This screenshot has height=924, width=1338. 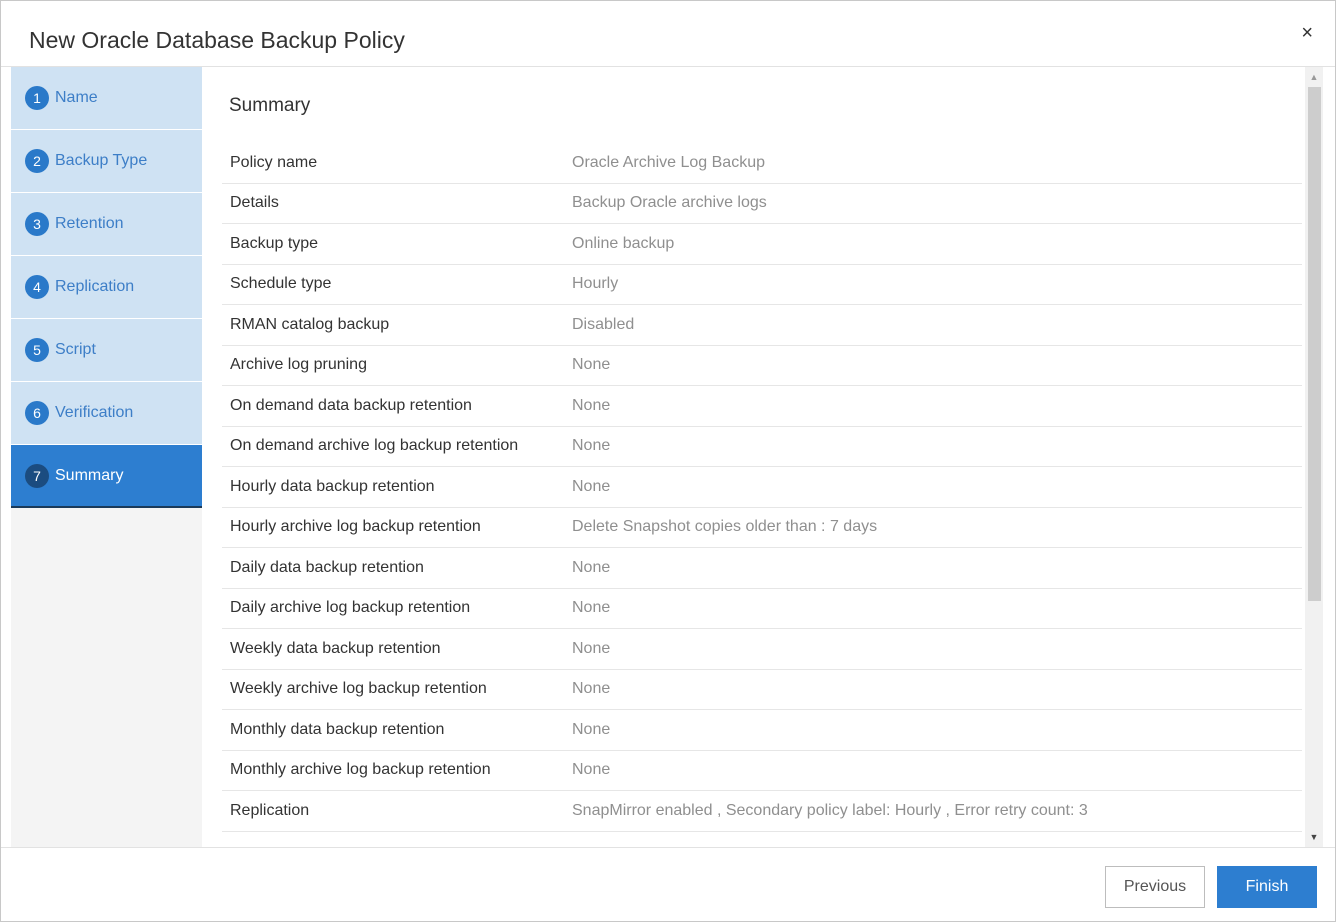 I want to click on vertical-scrollbar: ▲ ▼, so click(x=1314, y=457).